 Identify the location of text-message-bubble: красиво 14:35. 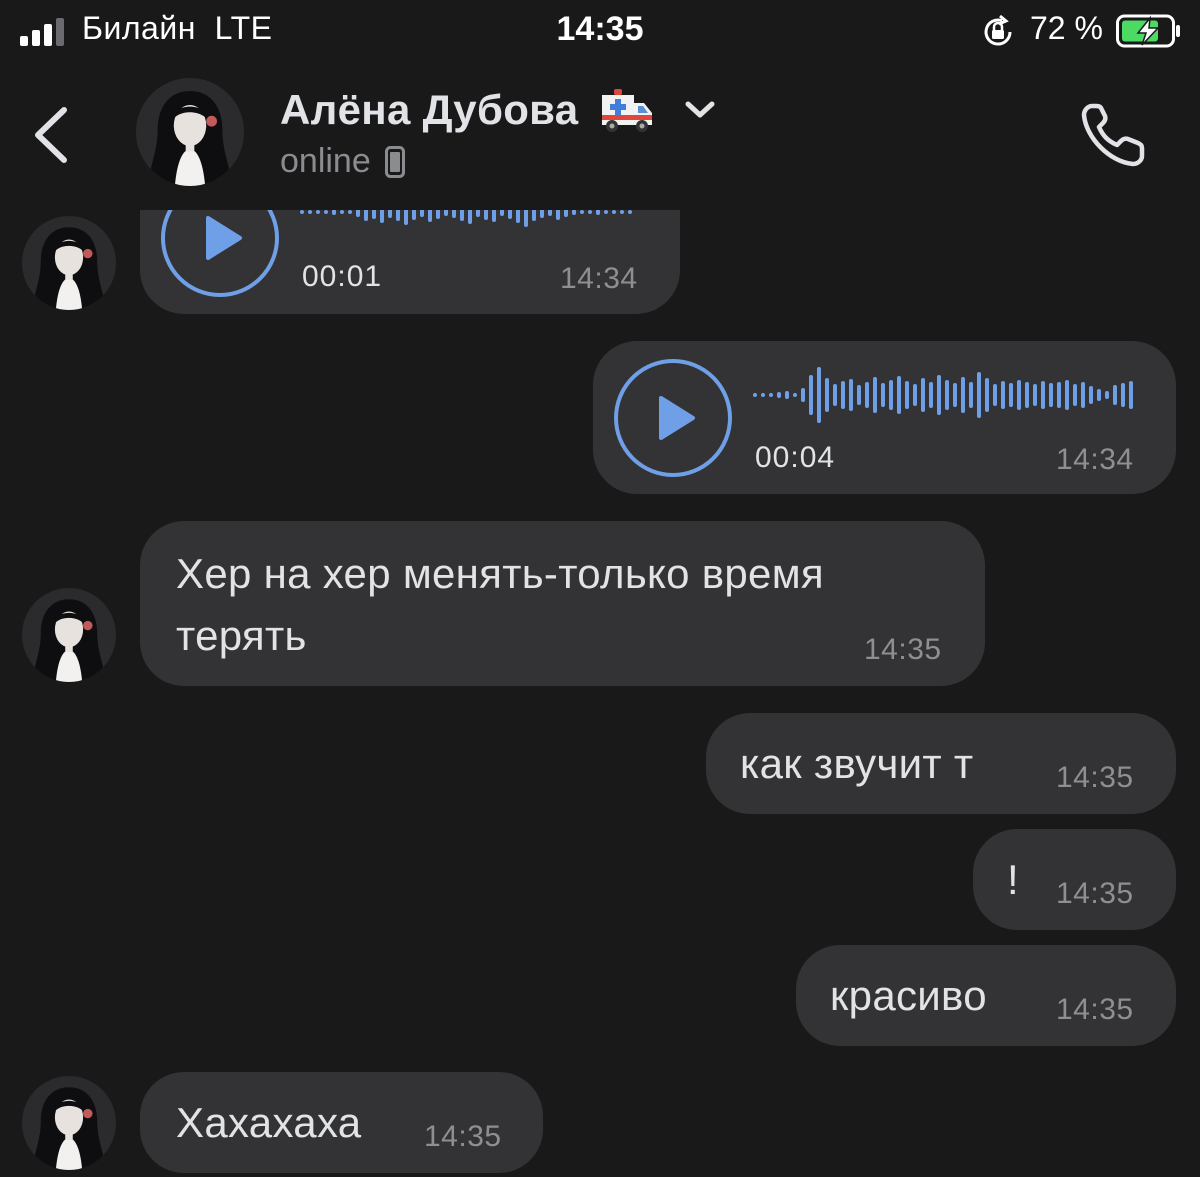
(986, 995).